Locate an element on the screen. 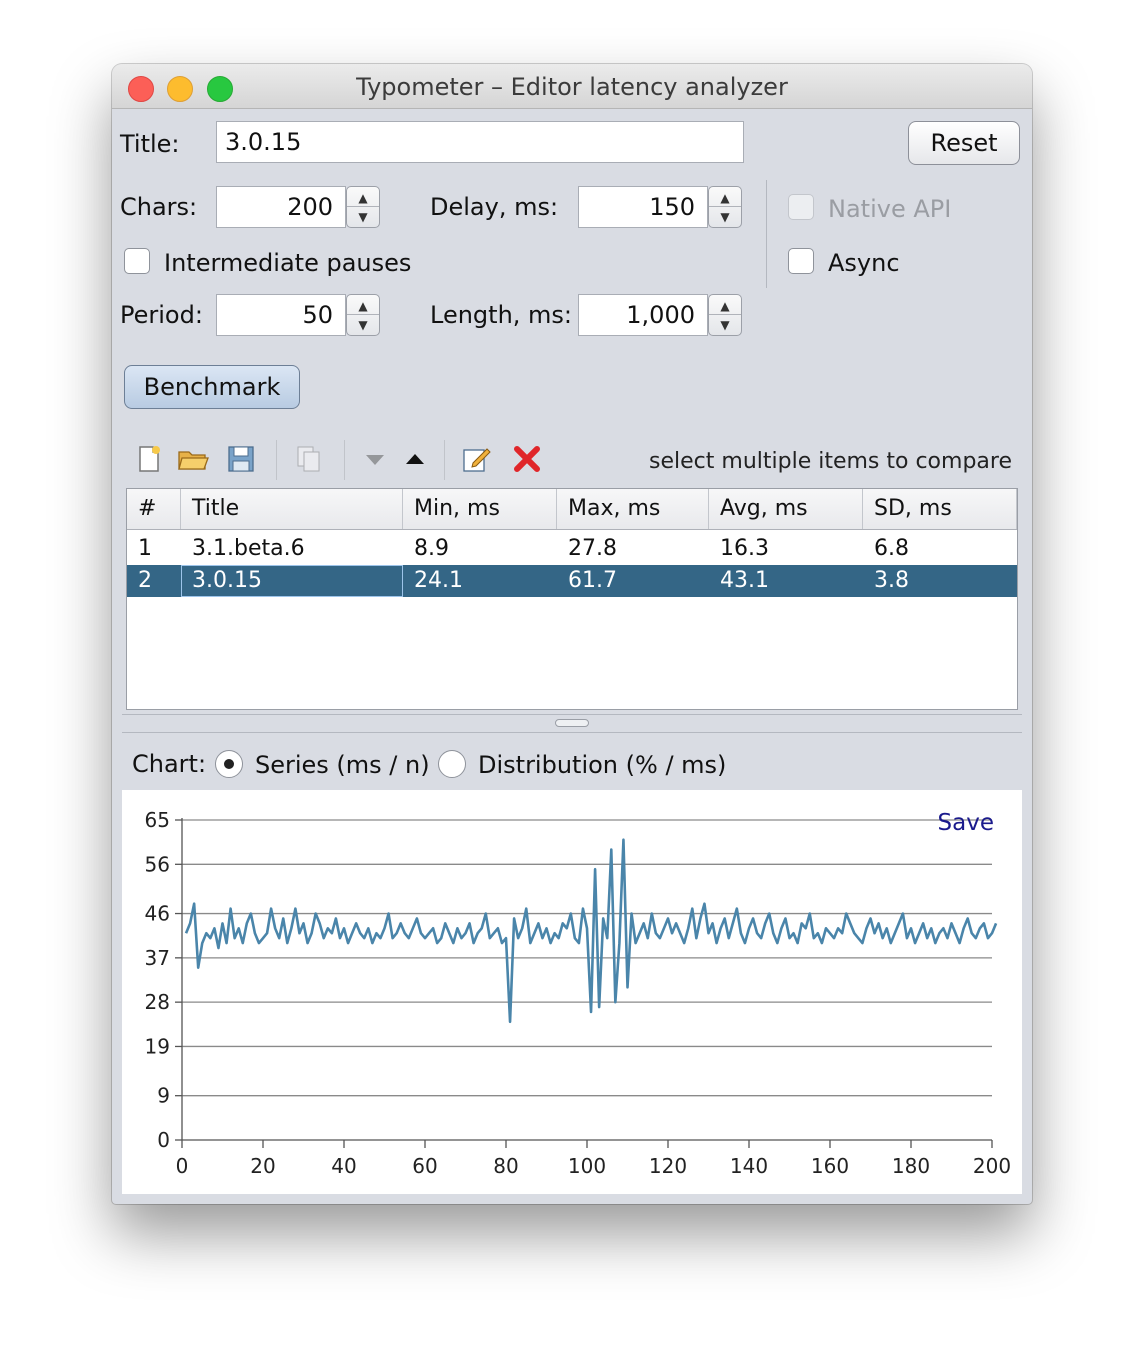 The image size is (1144, 1364). x-tick-label: 0 is located at coordinates (182, 1166).